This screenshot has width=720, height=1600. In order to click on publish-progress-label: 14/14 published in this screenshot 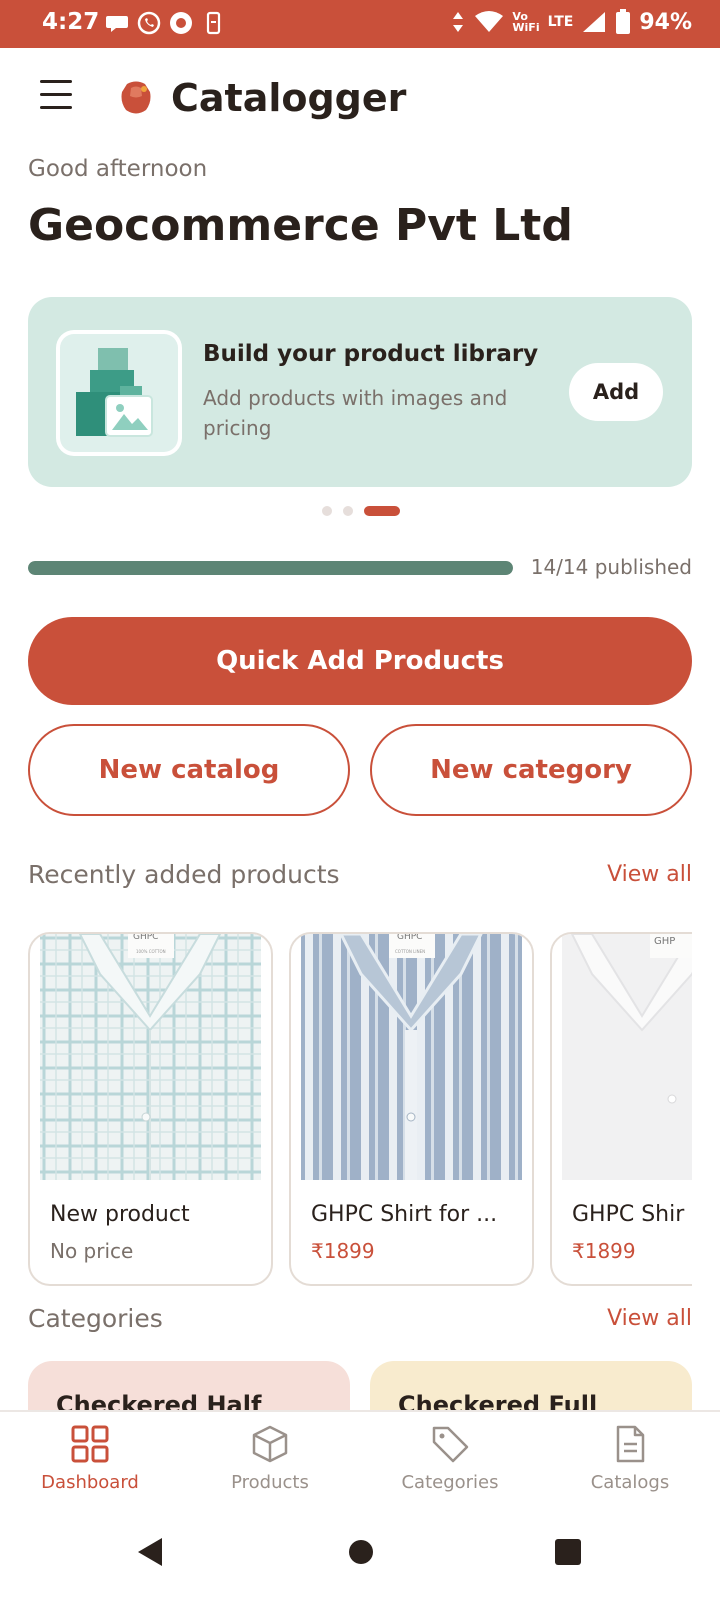, I will do `click(611, 567)`.